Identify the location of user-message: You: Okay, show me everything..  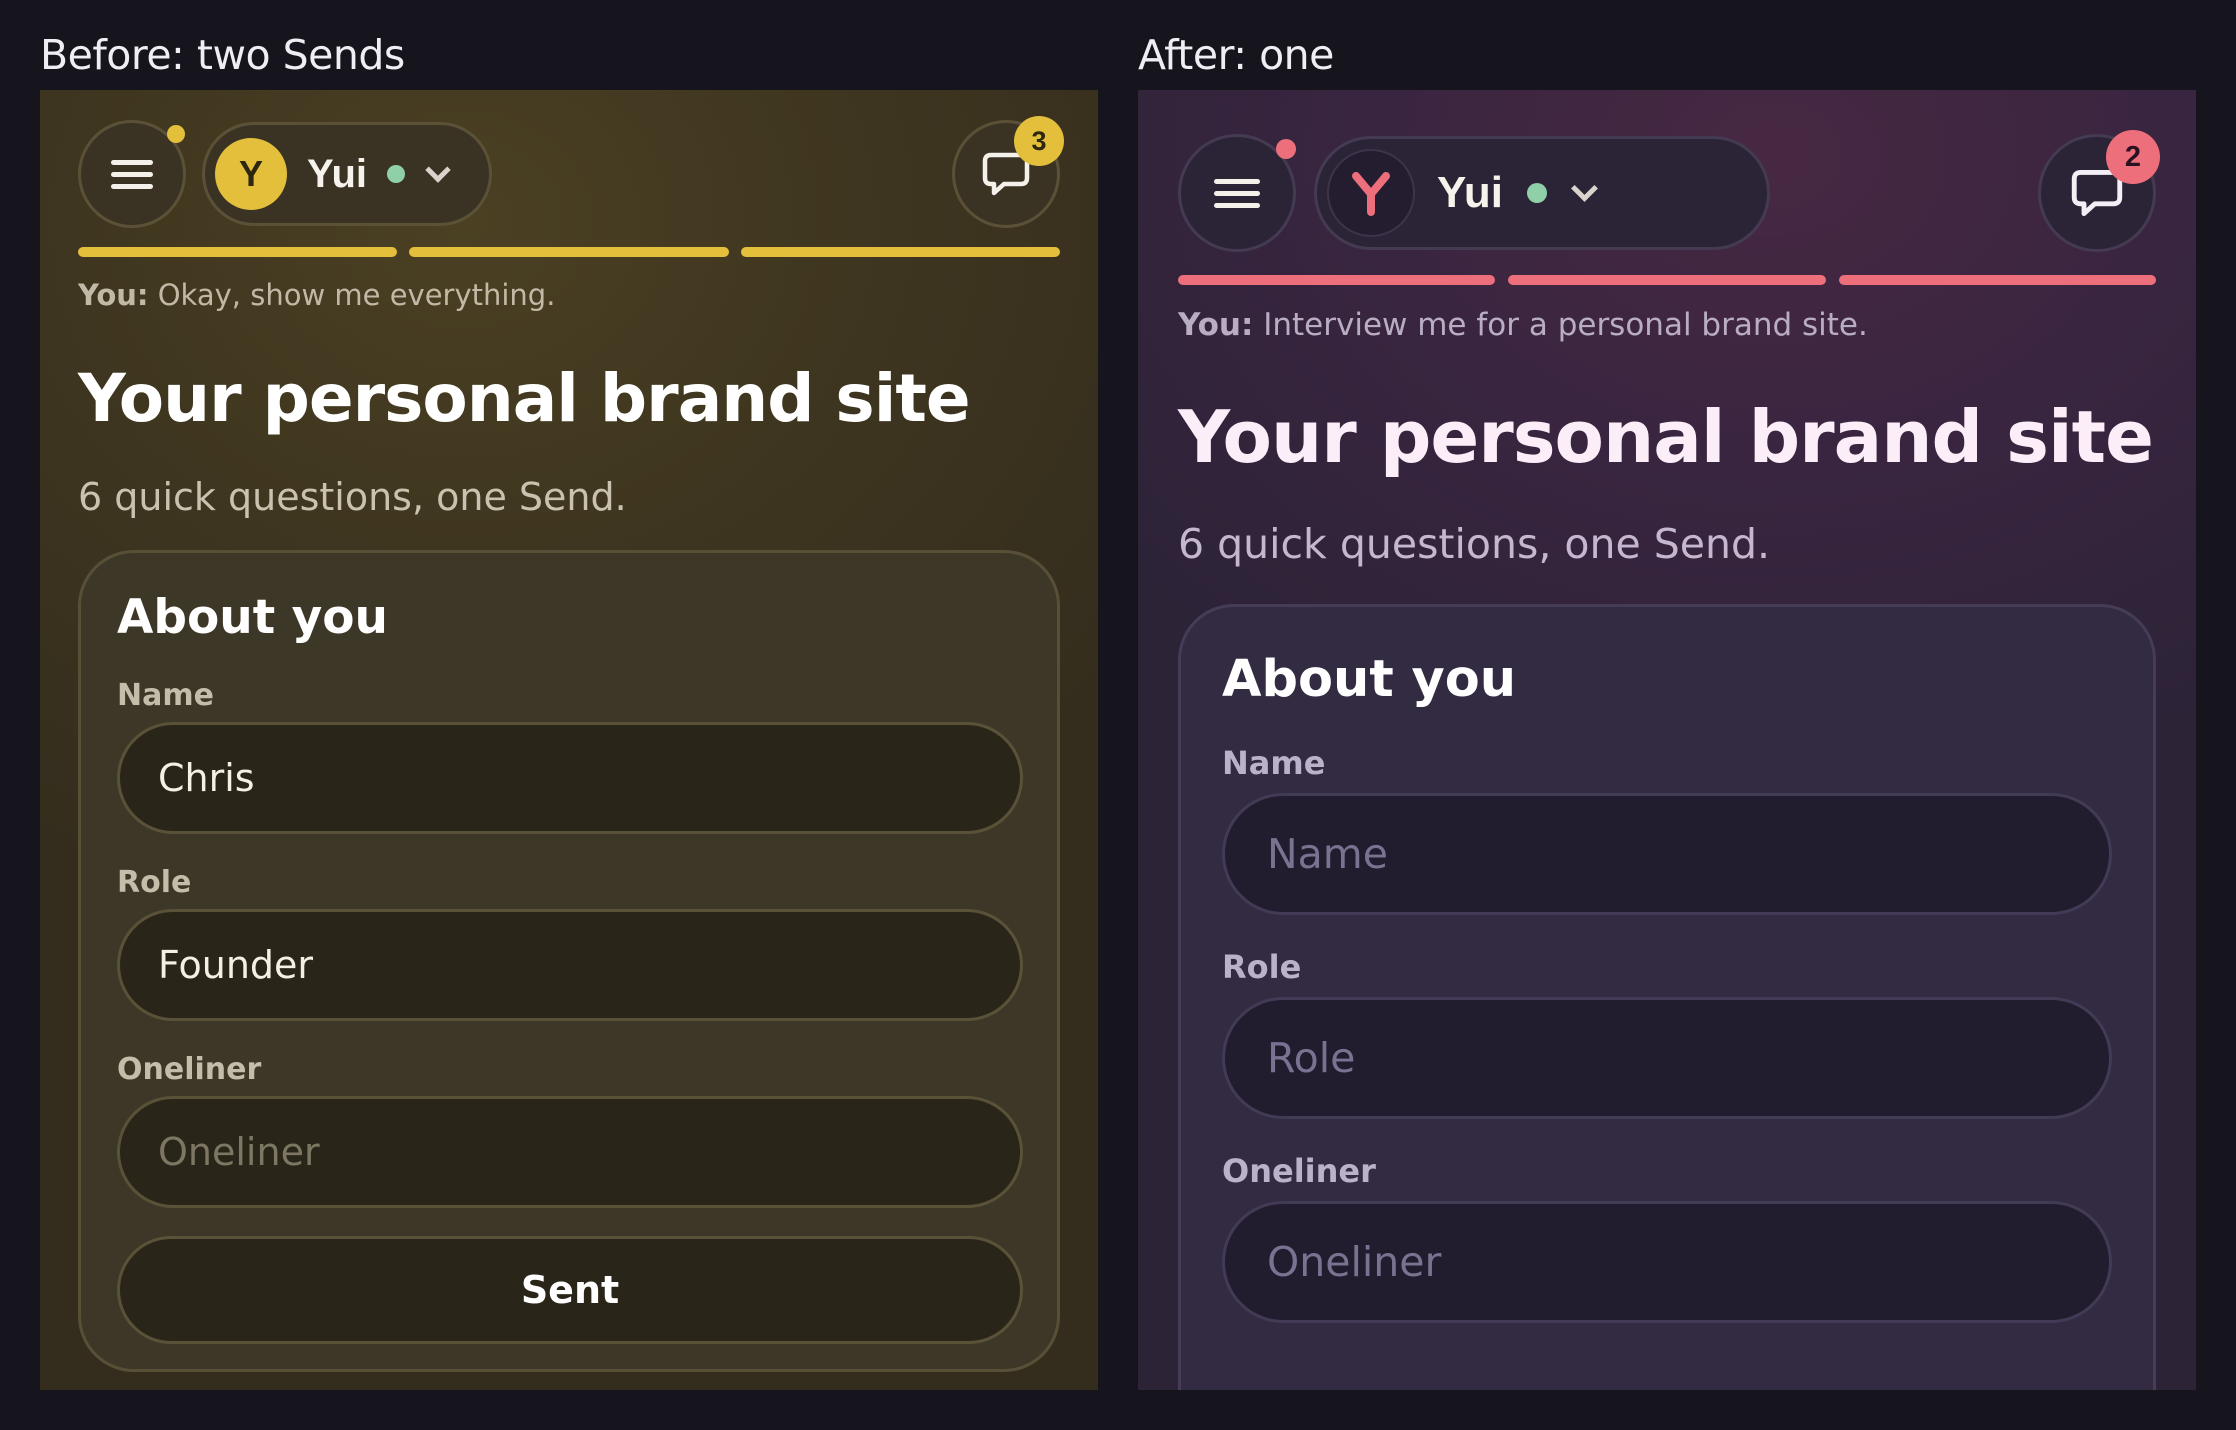
(316, 298).